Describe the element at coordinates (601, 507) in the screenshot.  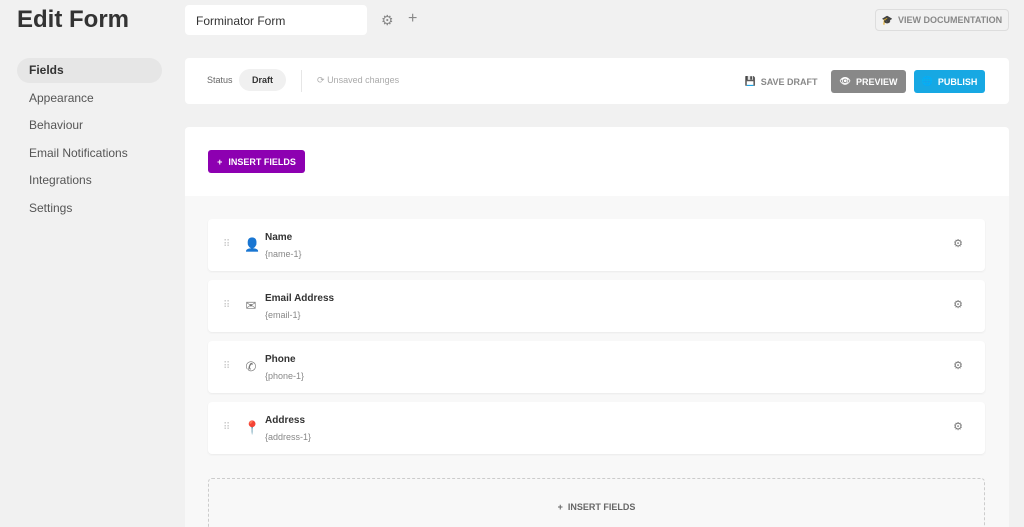
I see `bottom-insert-fields-label: INSERT FIELDS` at that location.